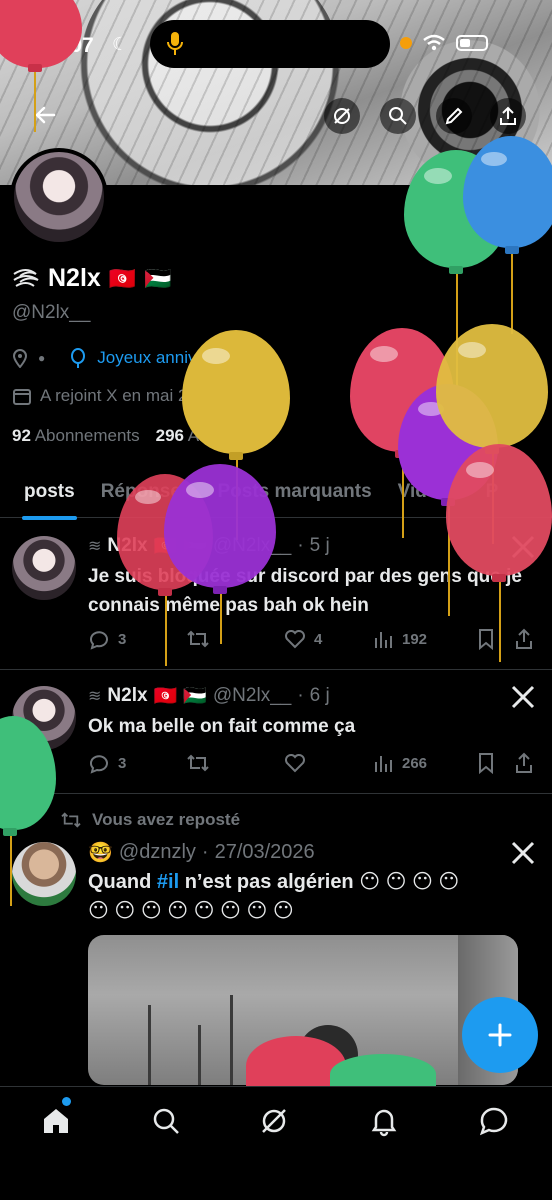 The height and width of the screenshot is (1200, 552). Describe the element at coordinates (319, 695) in the screenshot. I see `post-time: 6 j` at that location.